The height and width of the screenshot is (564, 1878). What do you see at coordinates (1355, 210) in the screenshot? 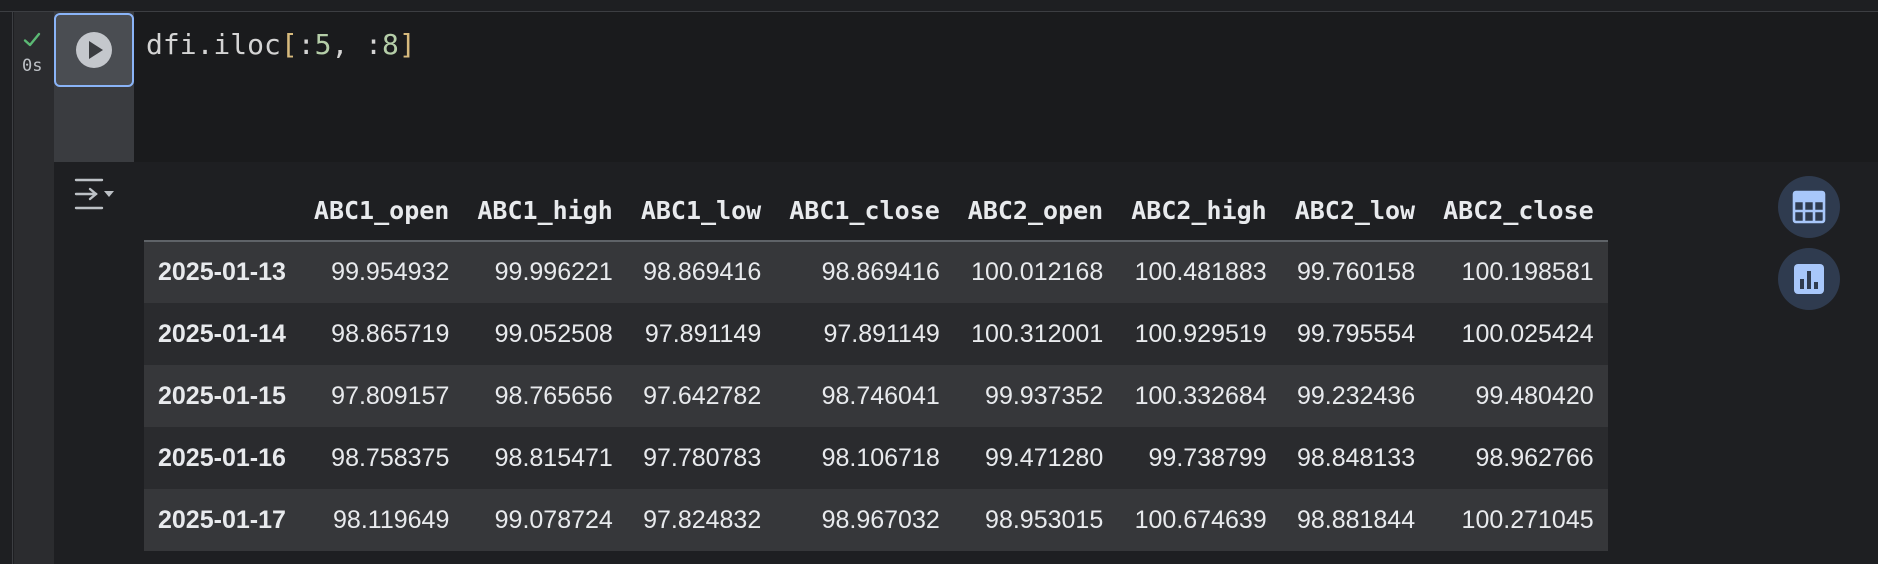
I see `column-header: ABC2_low` at bounding box center [1355, 210].